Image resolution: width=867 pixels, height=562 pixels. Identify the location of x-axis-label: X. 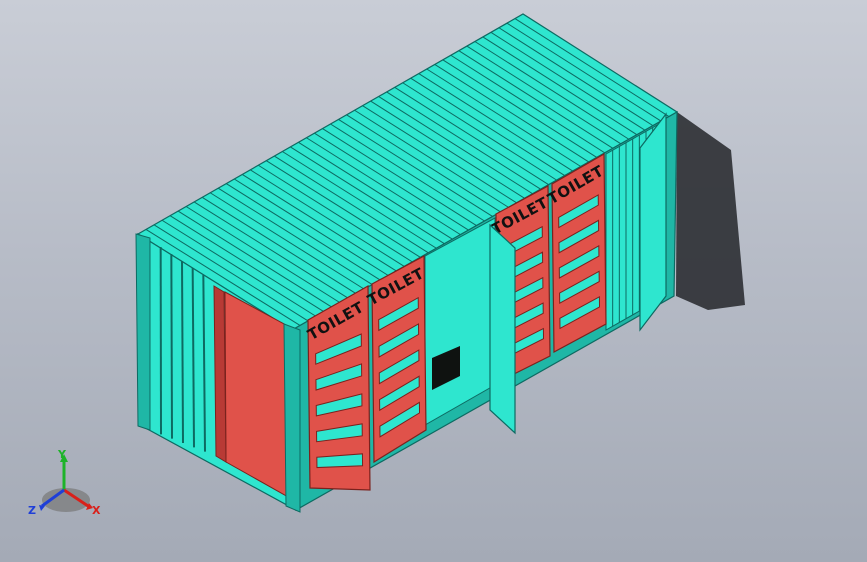
(96, 510).